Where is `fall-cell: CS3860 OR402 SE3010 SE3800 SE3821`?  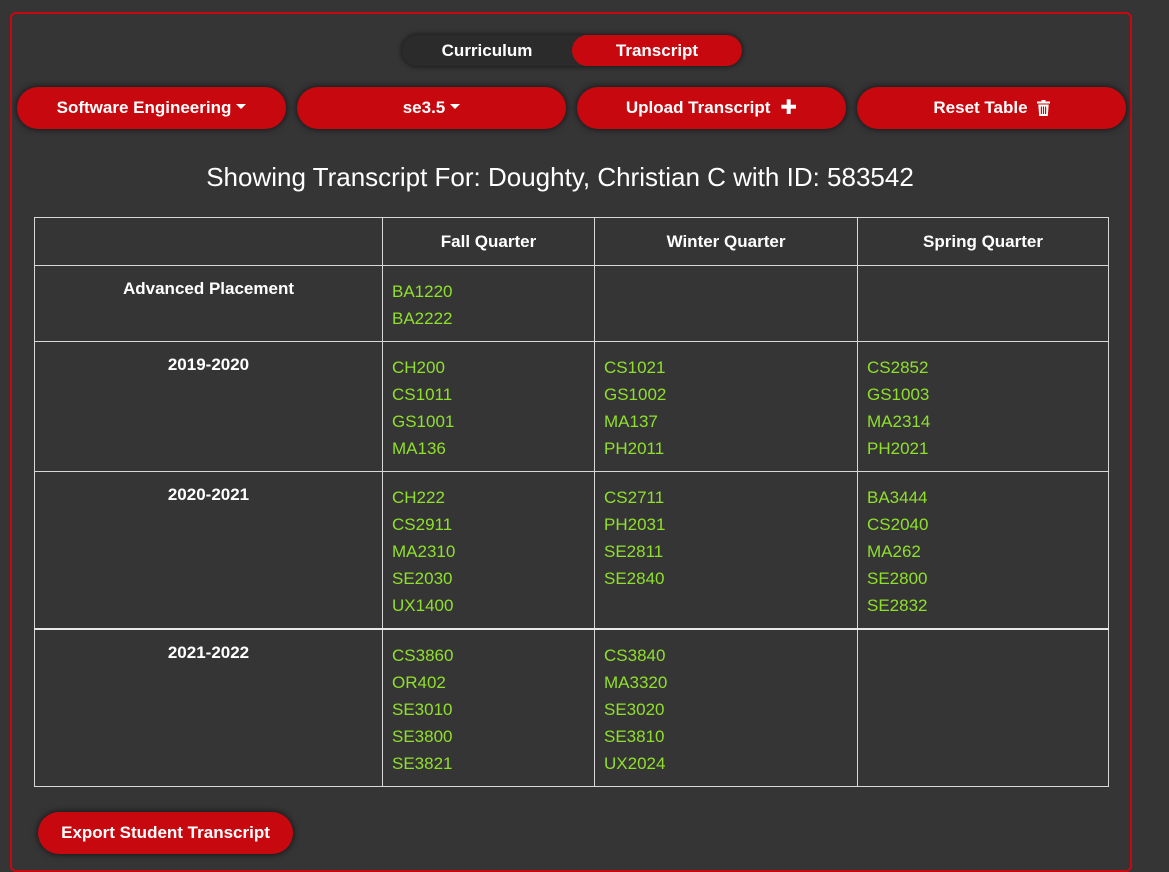 fall-cell: CS3860 OR402 SE3010 SE3800 SE3821 is located at coordinates (488, 707).